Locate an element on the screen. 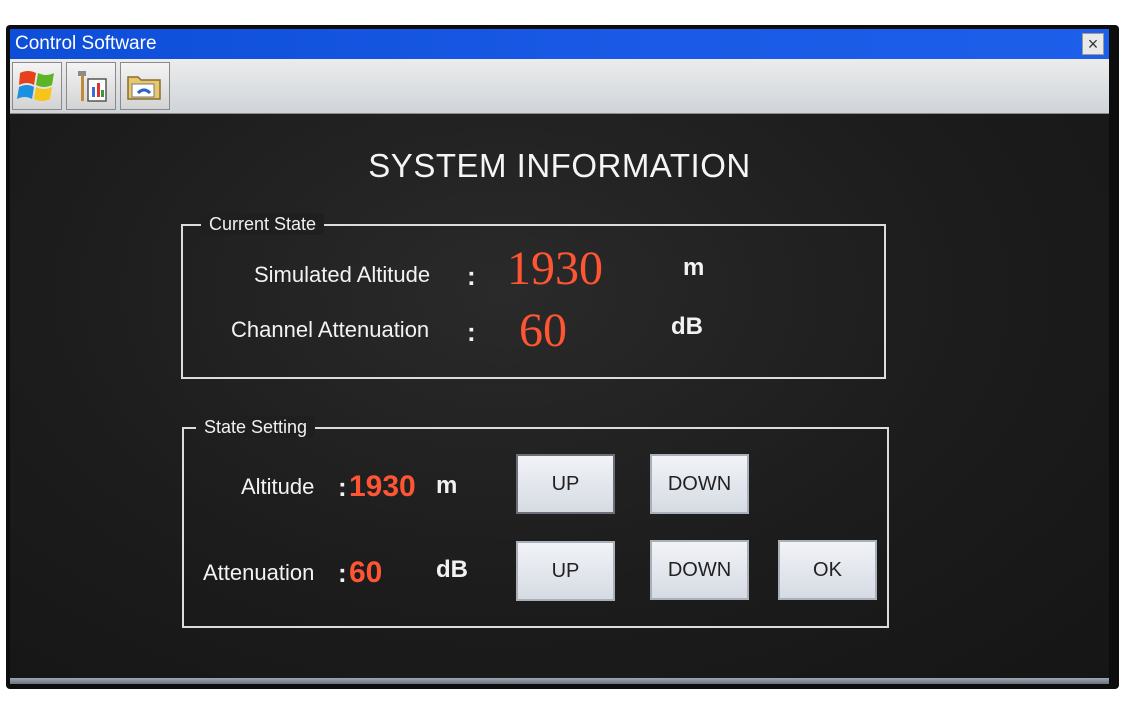 The height and width of the screenshot is (720, 1125). altitude-setting-unit: m is located at coordinates (447, 485).